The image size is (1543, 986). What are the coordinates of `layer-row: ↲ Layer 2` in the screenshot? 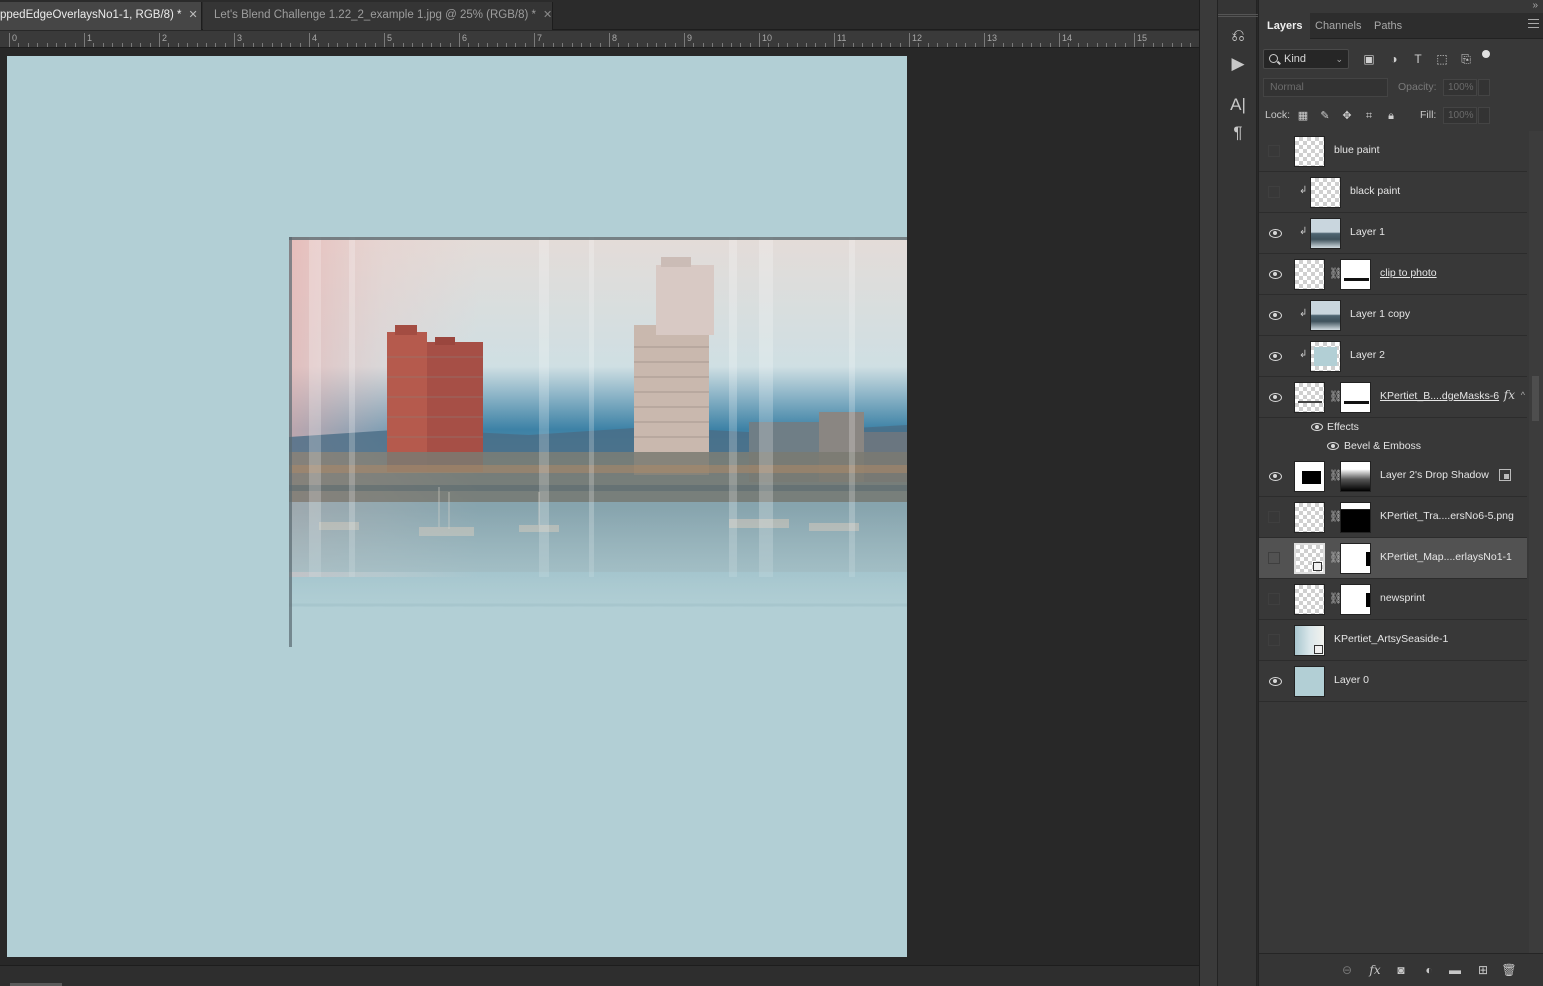 It's located at (1393, 356).